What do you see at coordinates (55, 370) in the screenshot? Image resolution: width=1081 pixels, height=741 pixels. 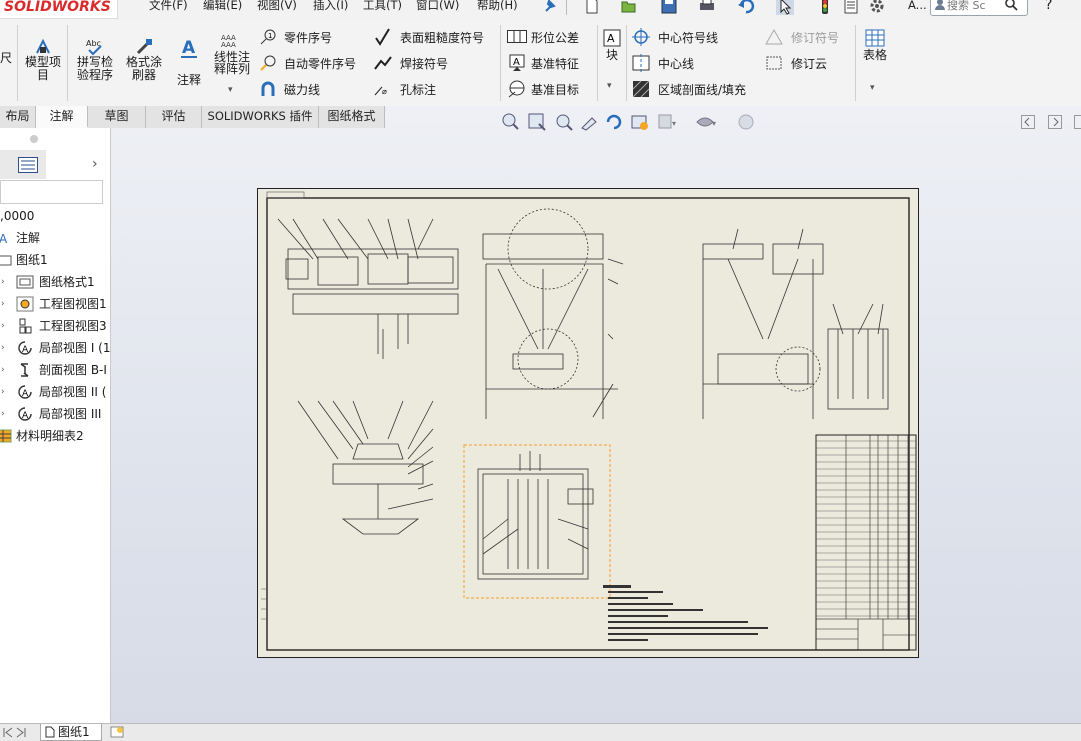 I see `tree-item-section-view-b: › 剖面视图 B-I` at bounding box center [55, 370].